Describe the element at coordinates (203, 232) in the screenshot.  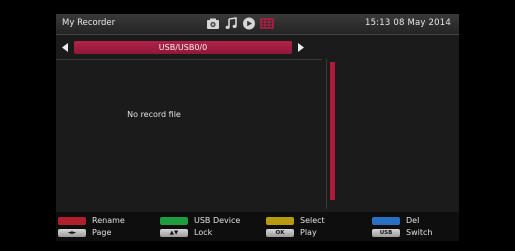
I see `hint-label: Lock` at that location.